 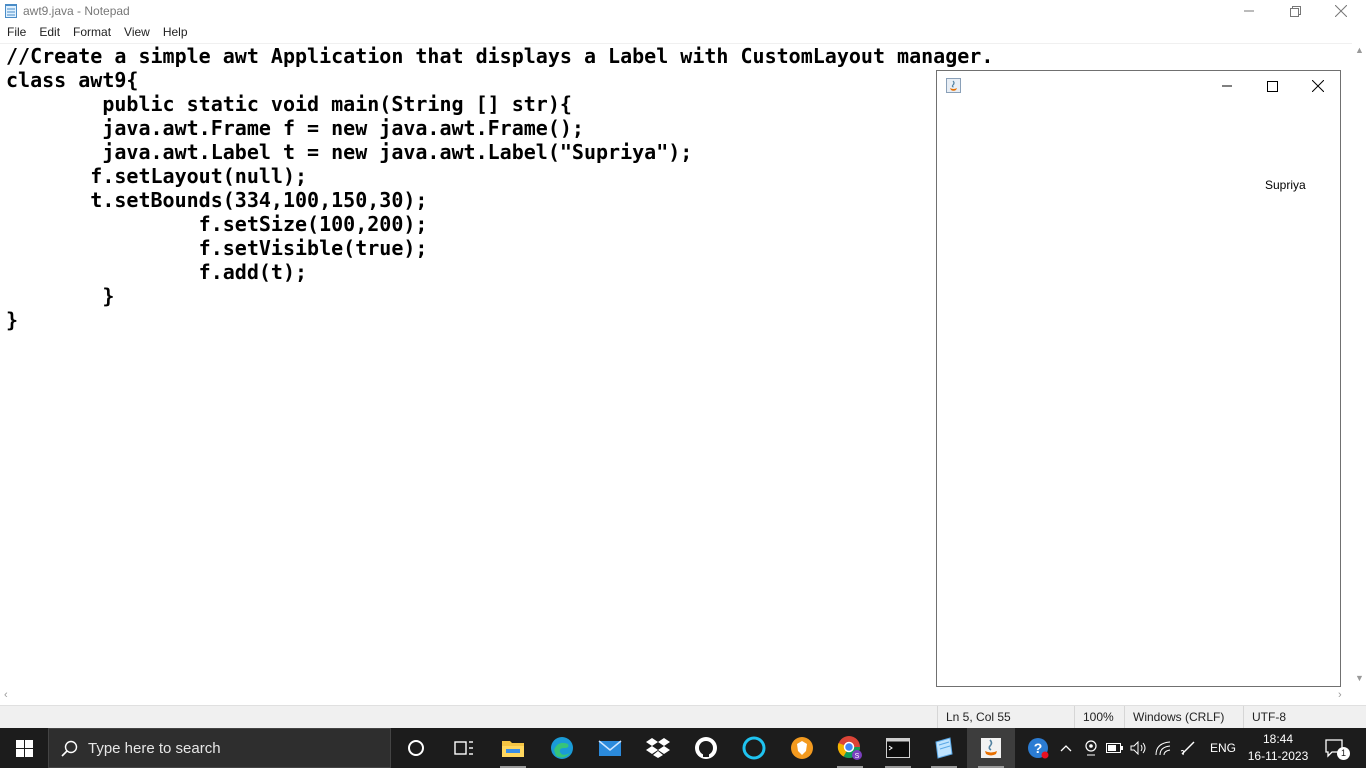 I want to click on dropbox-button, so click(x=658, y=748).